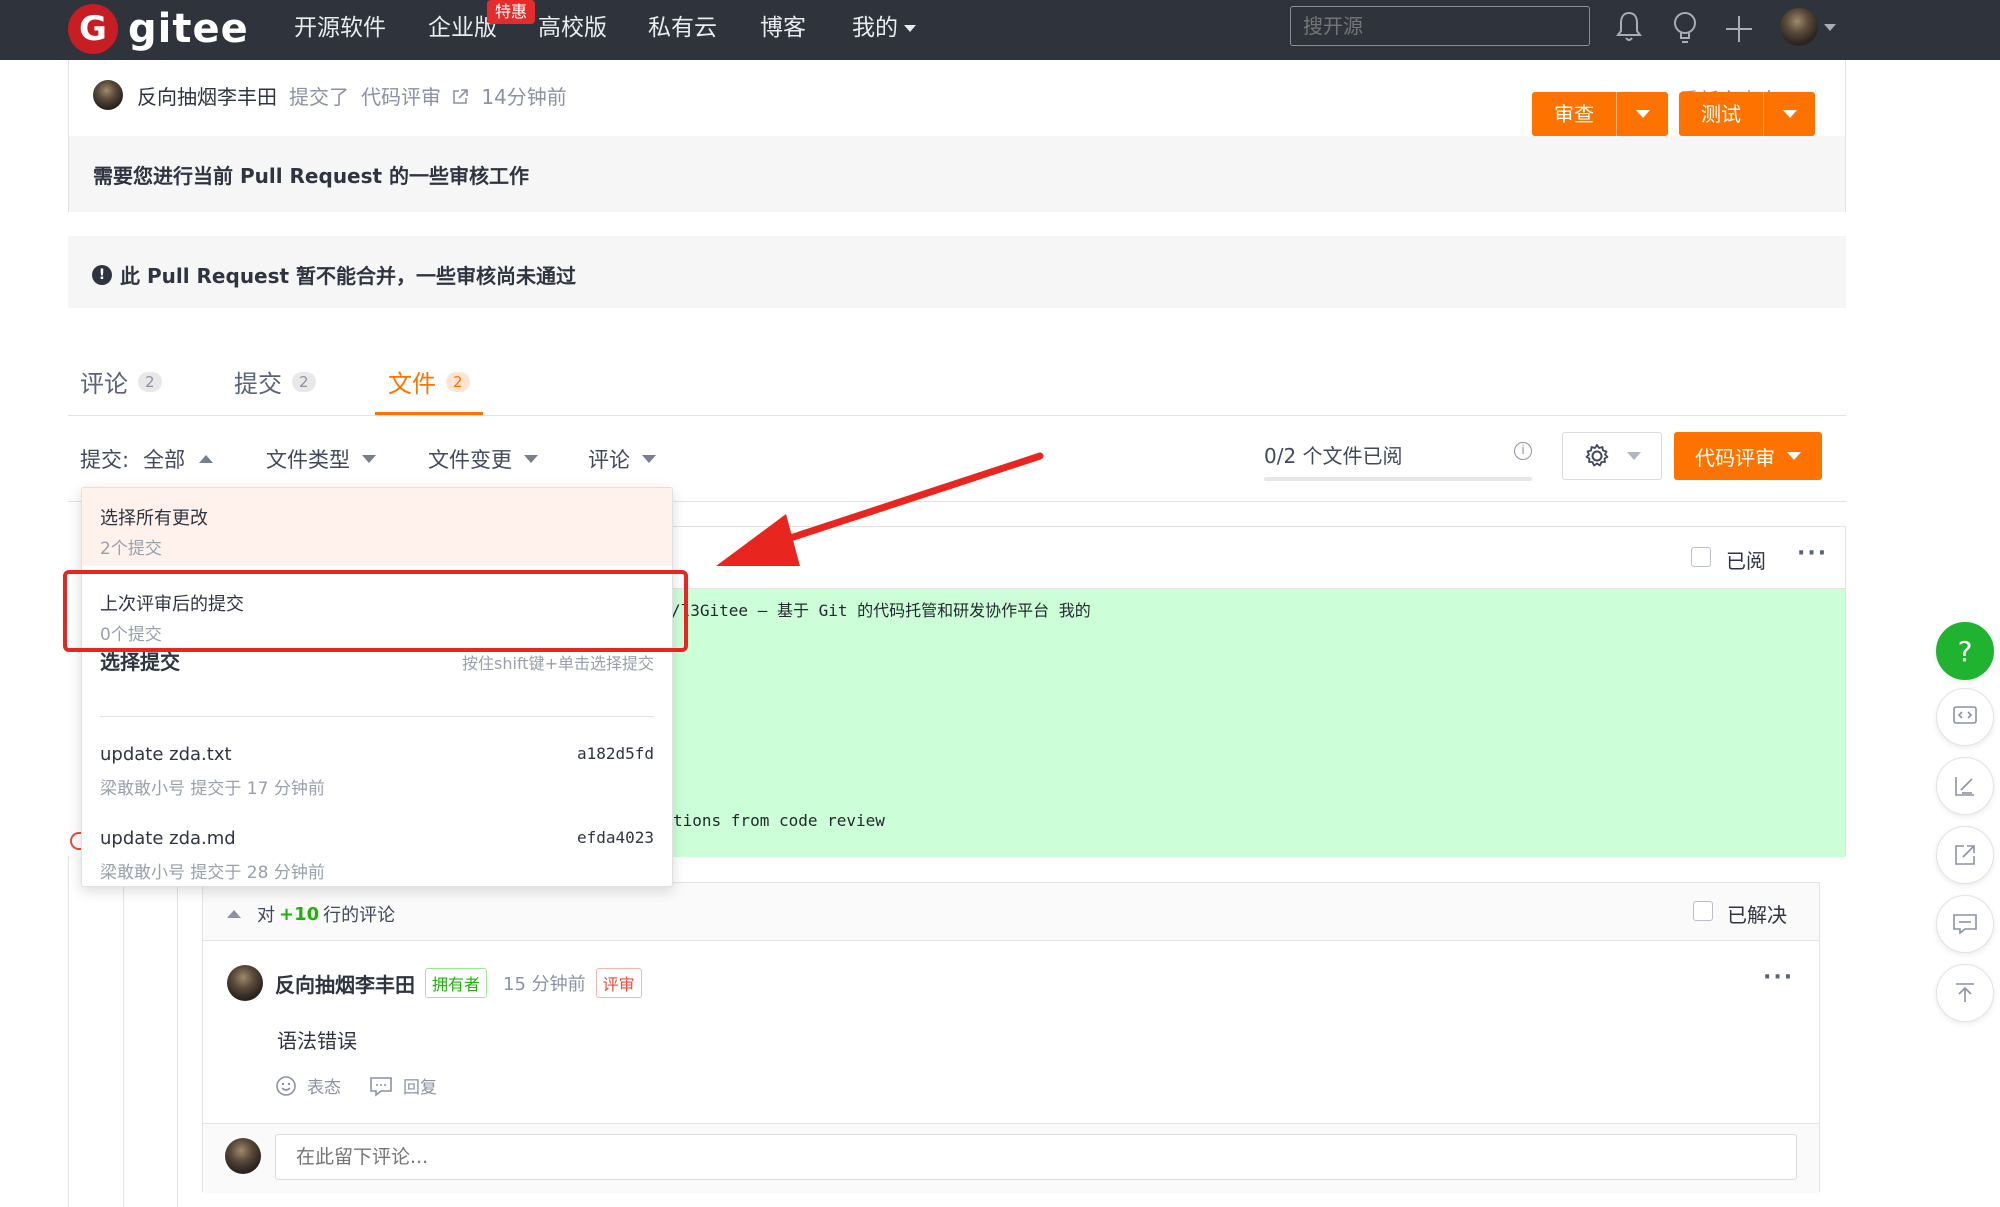 The width and height of the screenshot is (2000, 1207). I want to click on code-snippet-button, so click(1965, 717).